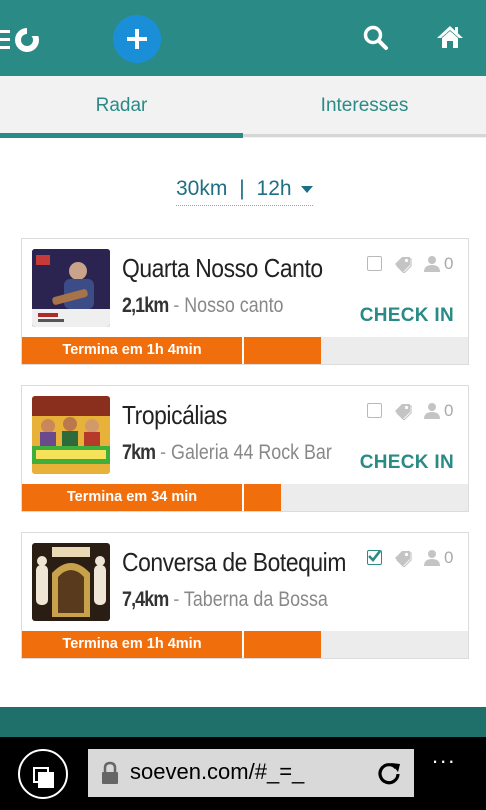 This screenshot has height=810, width=486. I want to click on reload-icon, so click(389, 773).